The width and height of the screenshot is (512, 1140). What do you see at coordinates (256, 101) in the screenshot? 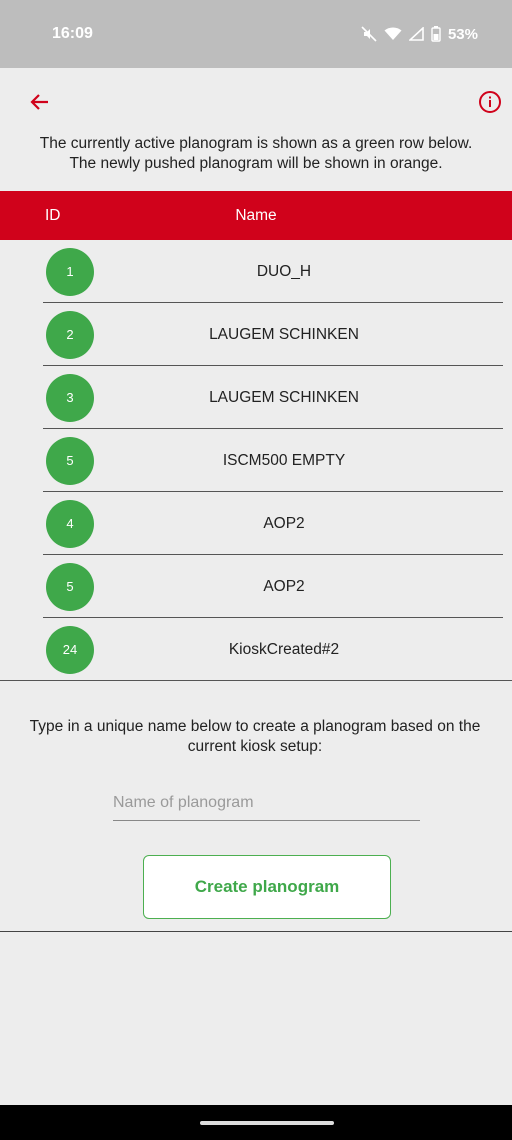
I see `toolbar` at bounding box center [256, 101].